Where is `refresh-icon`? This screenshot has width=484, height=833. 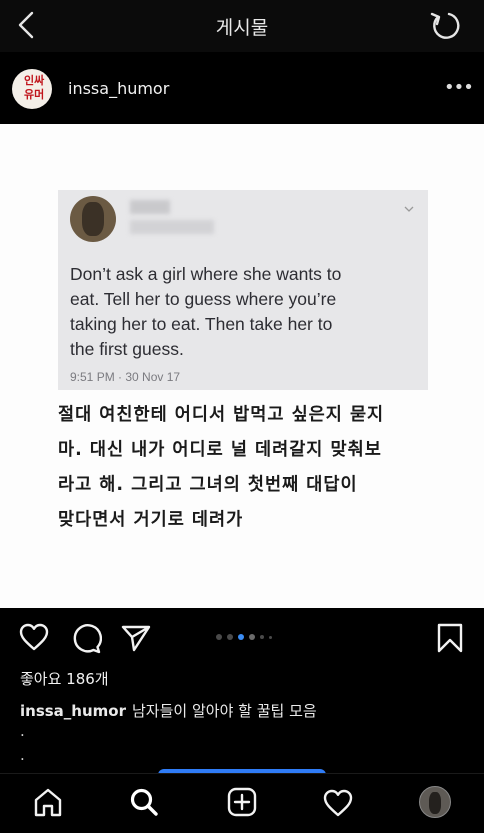
refresh-icon is located at coordinates (446, 26).